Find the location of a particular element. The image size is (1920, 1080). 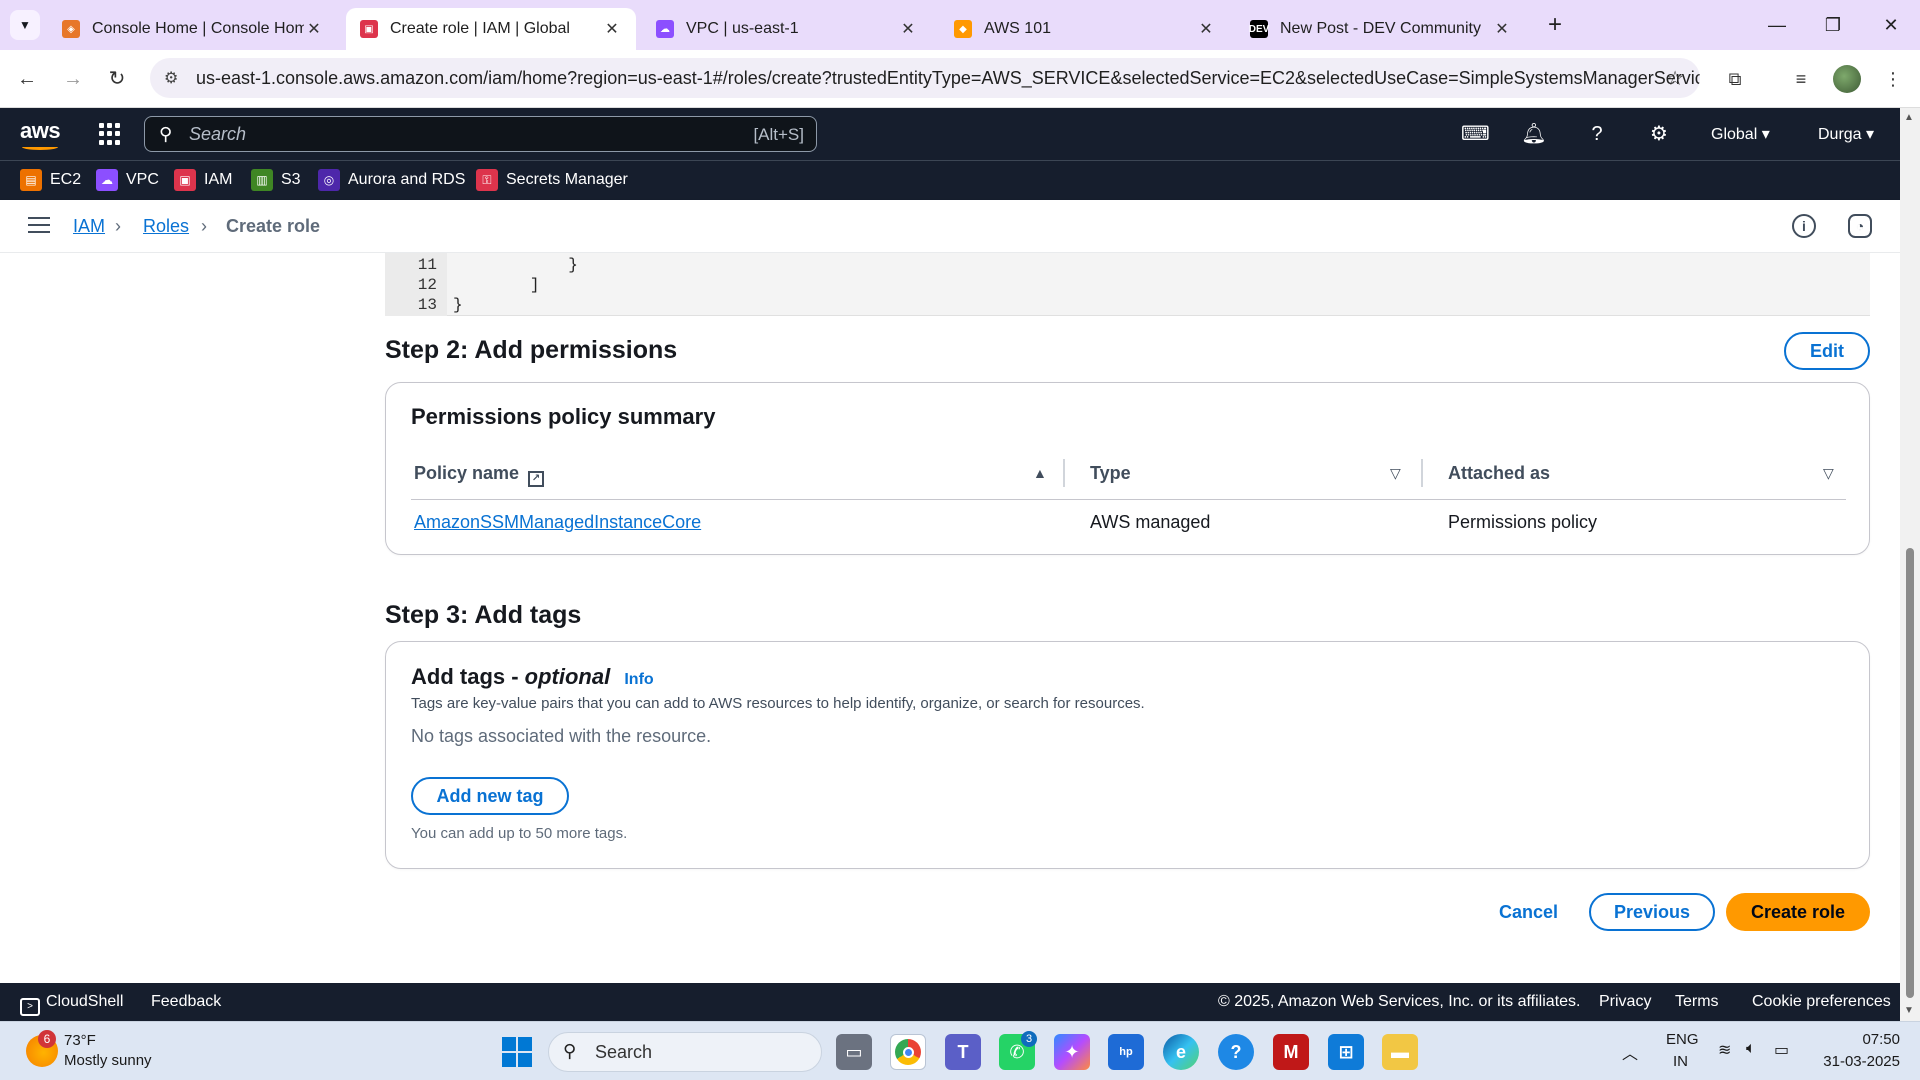

trust-policy-code-block: 11 } 12 ] 13 } is located at coordinates (1127, 284).